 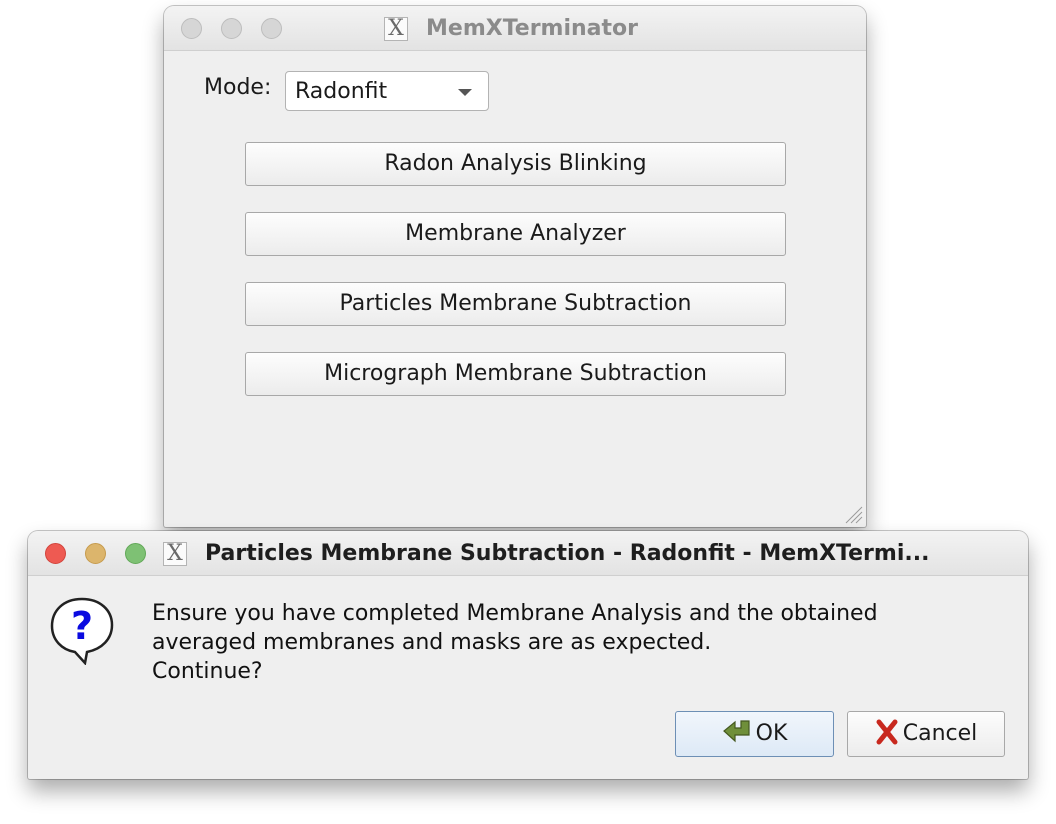 I want to click on question-icon: ?, so click(x=82, y=631).